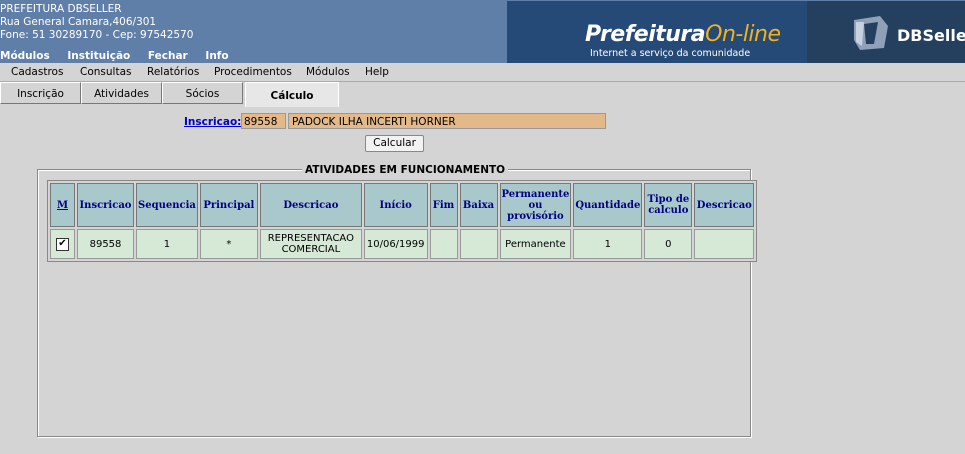 This screenshot has width=965, height=454. I want to click on menu-consultas: Consultas, so click(105, 72).